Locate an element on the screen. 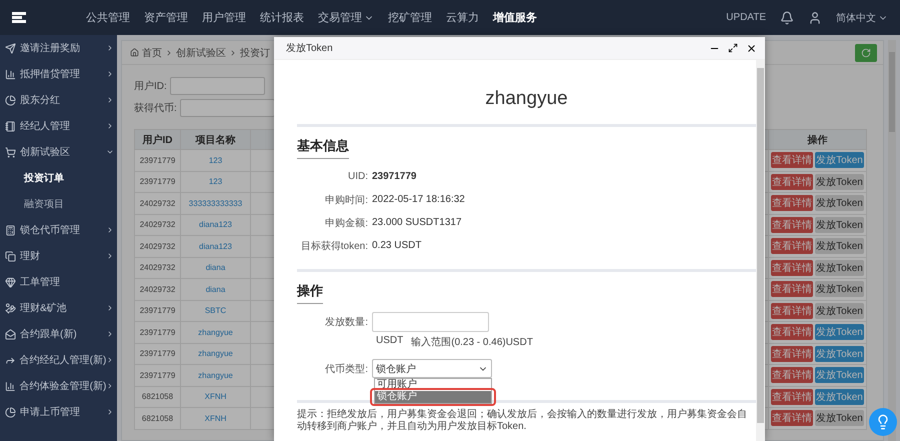 This screenshot has height=441, width=900. sidebar-item: 锁仓代币管理 is located at coordinates (58, 230).